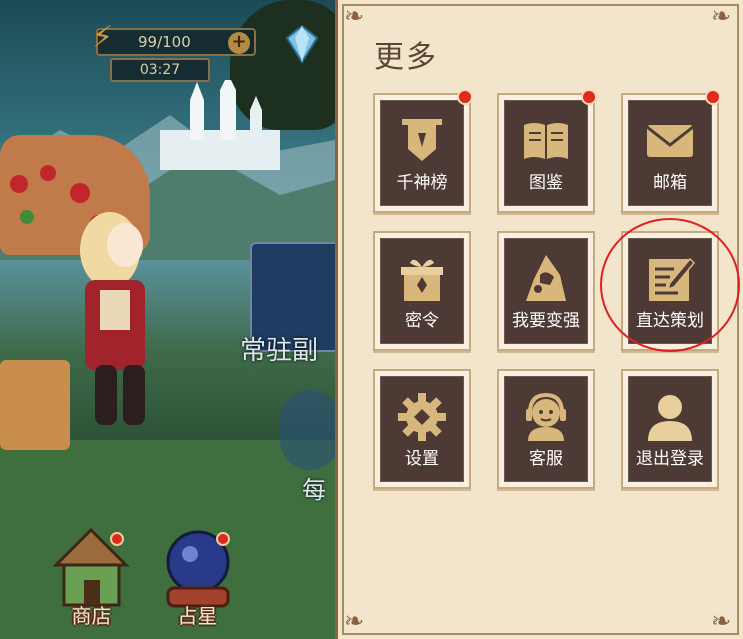  I want to click on gear-icon, so click(422, 417).